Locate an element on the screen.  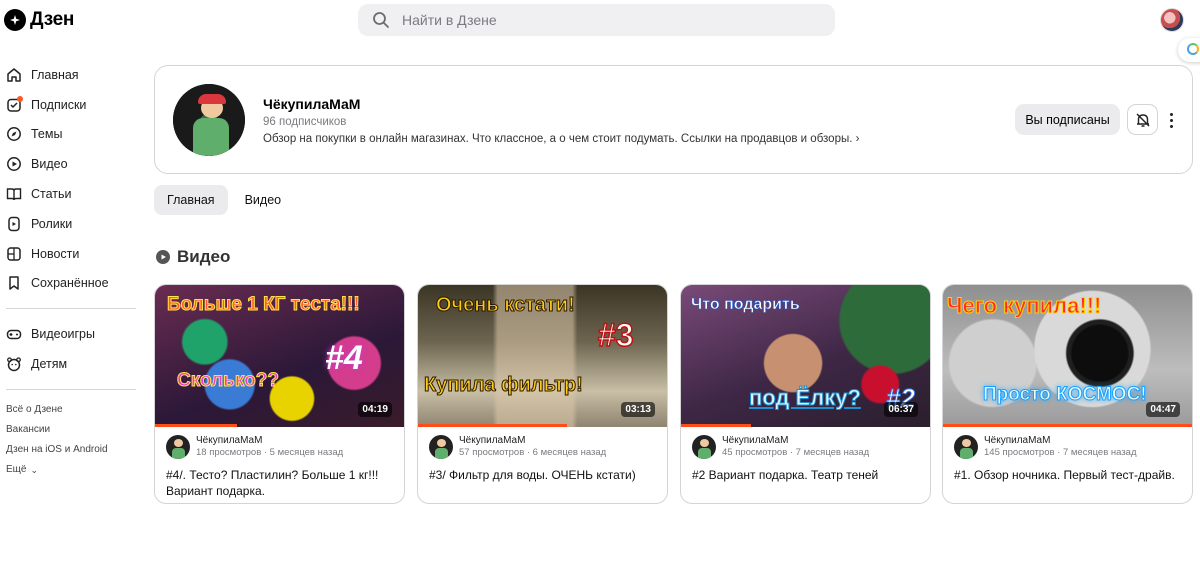
sidebar-item-videogames: Видеоигры is located at coordinates (70, 334).